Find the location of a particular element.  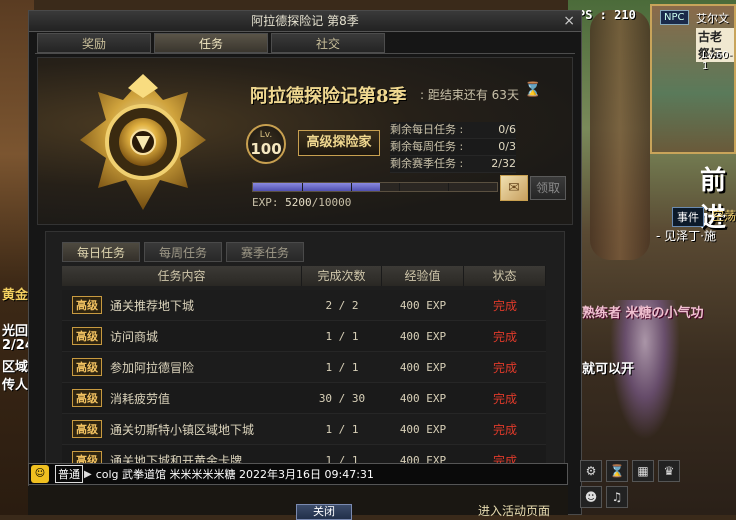

tree-trunk is located at coordinates (620, 135).